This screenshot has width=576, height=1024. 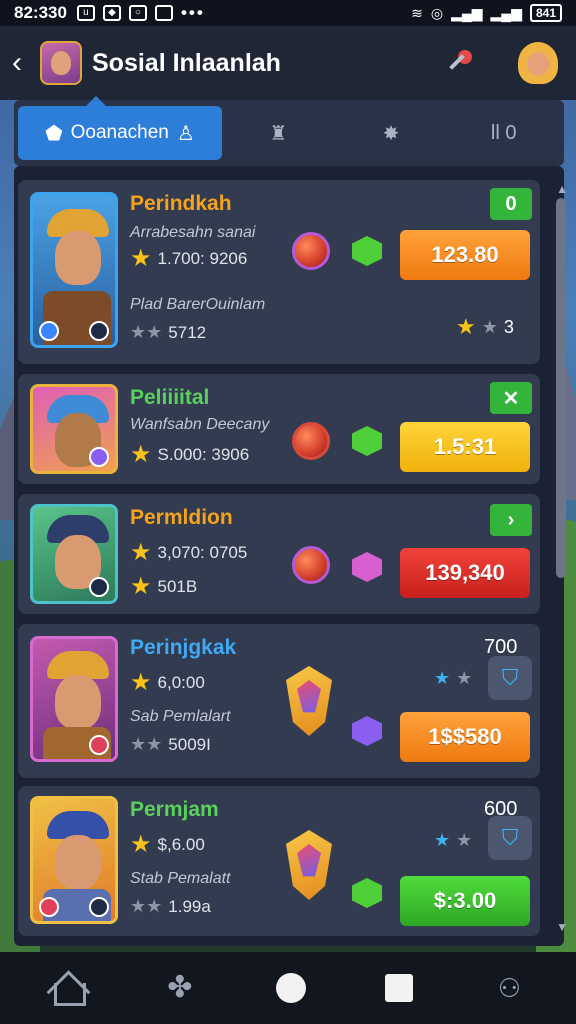 I want to click on item-sub-line: ★ 501B, so click(x=163, y=586).